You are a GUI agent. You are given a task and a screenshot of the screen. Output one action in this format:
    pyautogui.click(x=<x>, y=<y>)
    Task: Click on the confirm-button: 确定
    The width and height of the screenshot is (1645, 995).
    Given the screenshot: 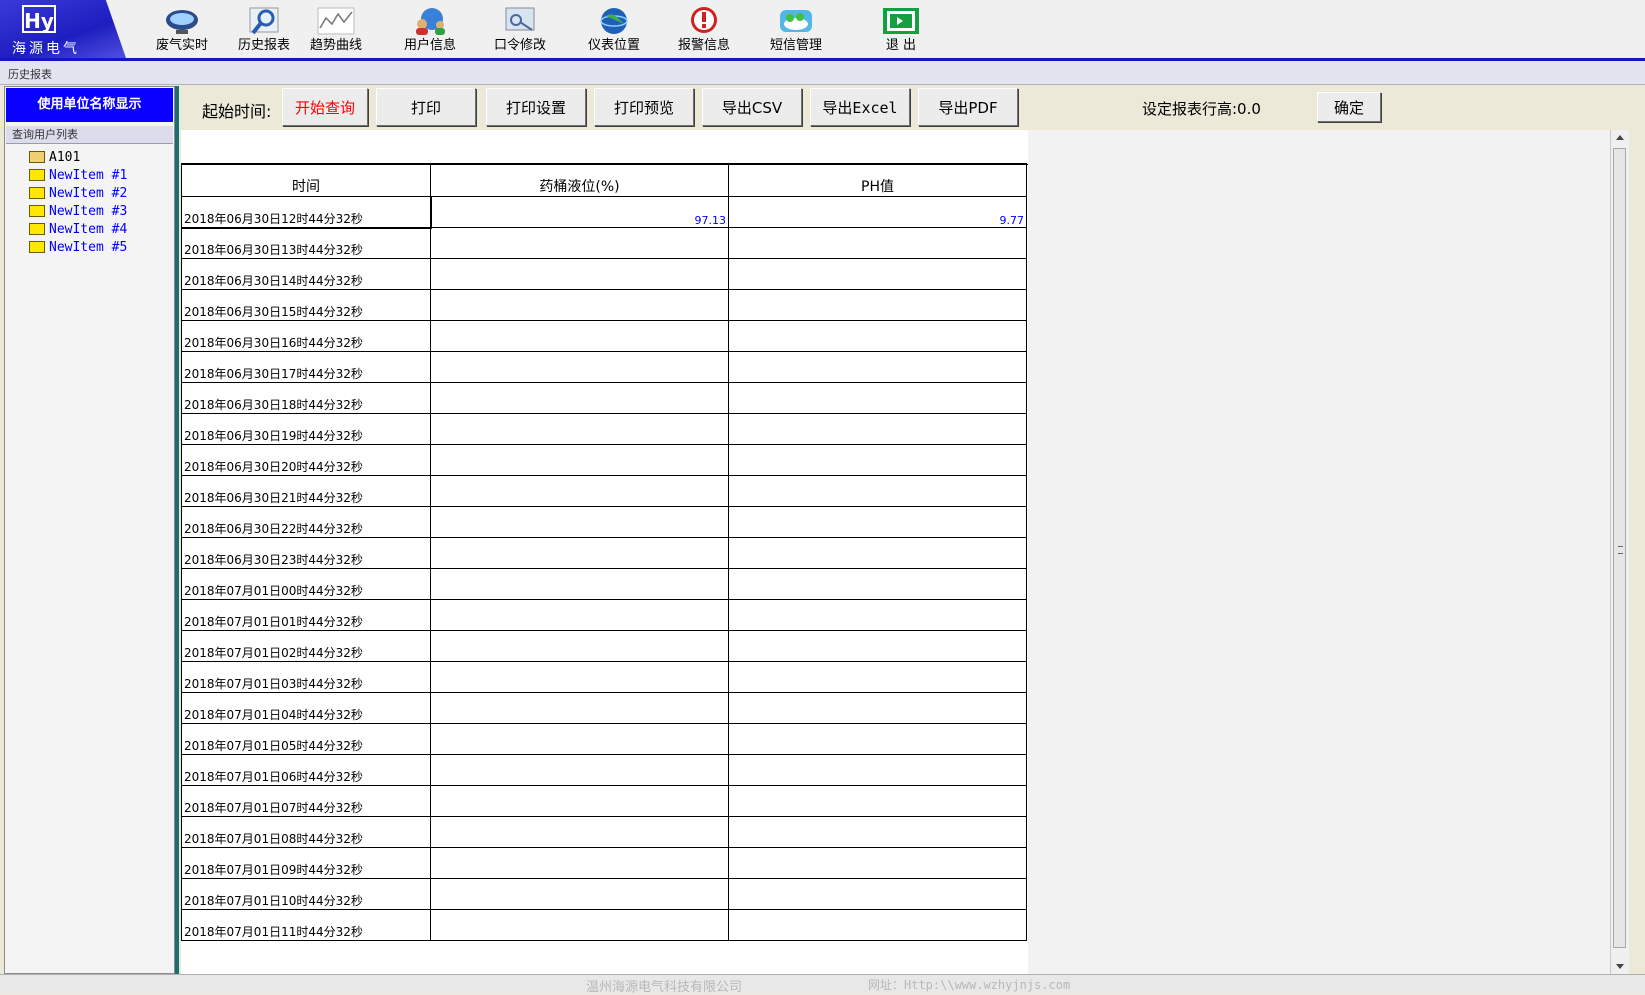 What is the action you would take?
    pyautogui.click(x=1349, y=107)
    